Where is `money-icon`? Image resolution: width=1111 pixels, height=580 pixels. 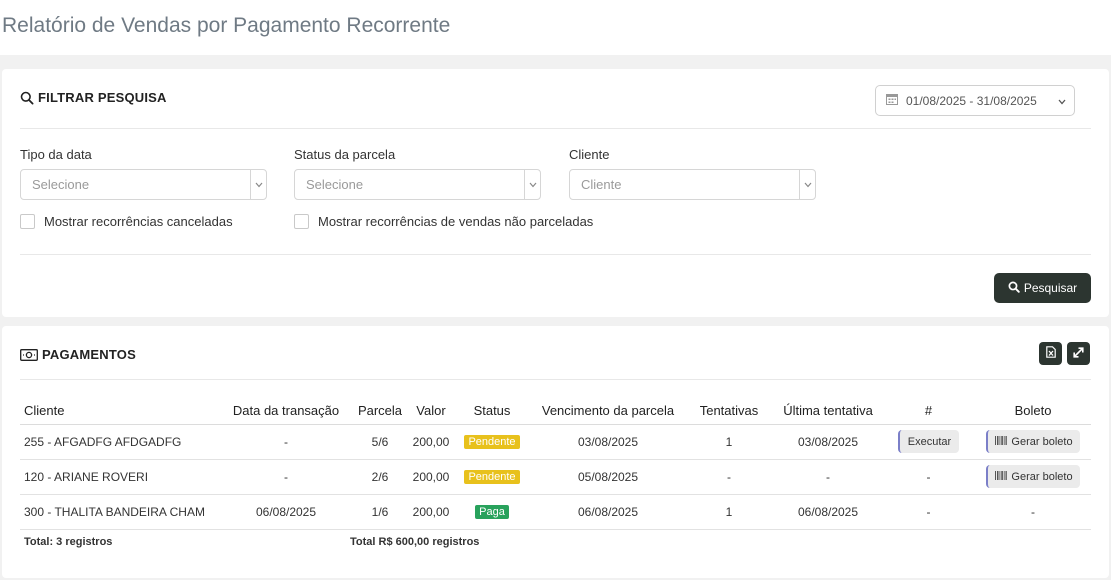
money-icon is located at coordinates (29, 354).